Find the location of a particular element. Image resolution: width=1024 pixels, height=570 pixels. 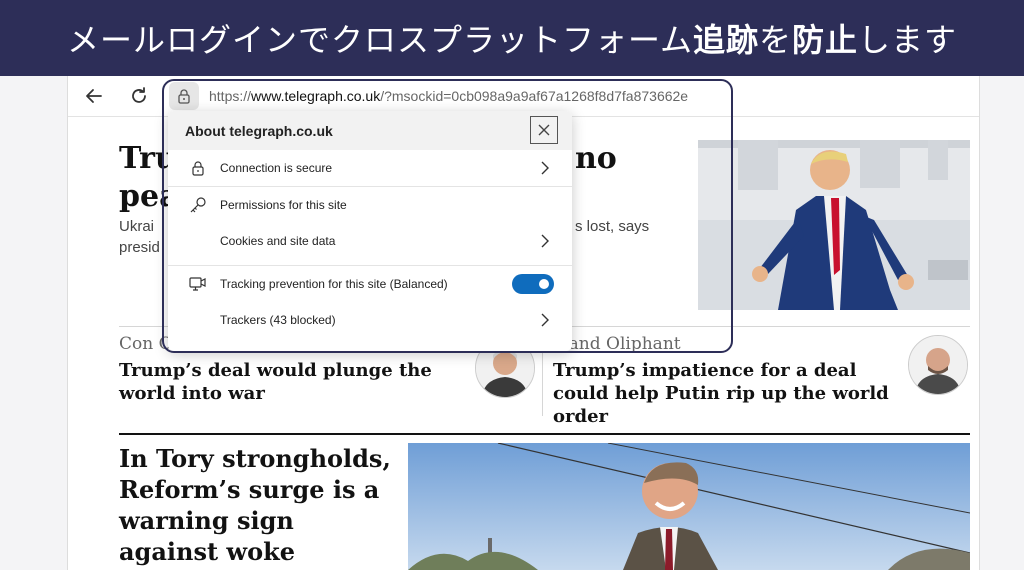

refresh-button is located at coordinates (139, 96).